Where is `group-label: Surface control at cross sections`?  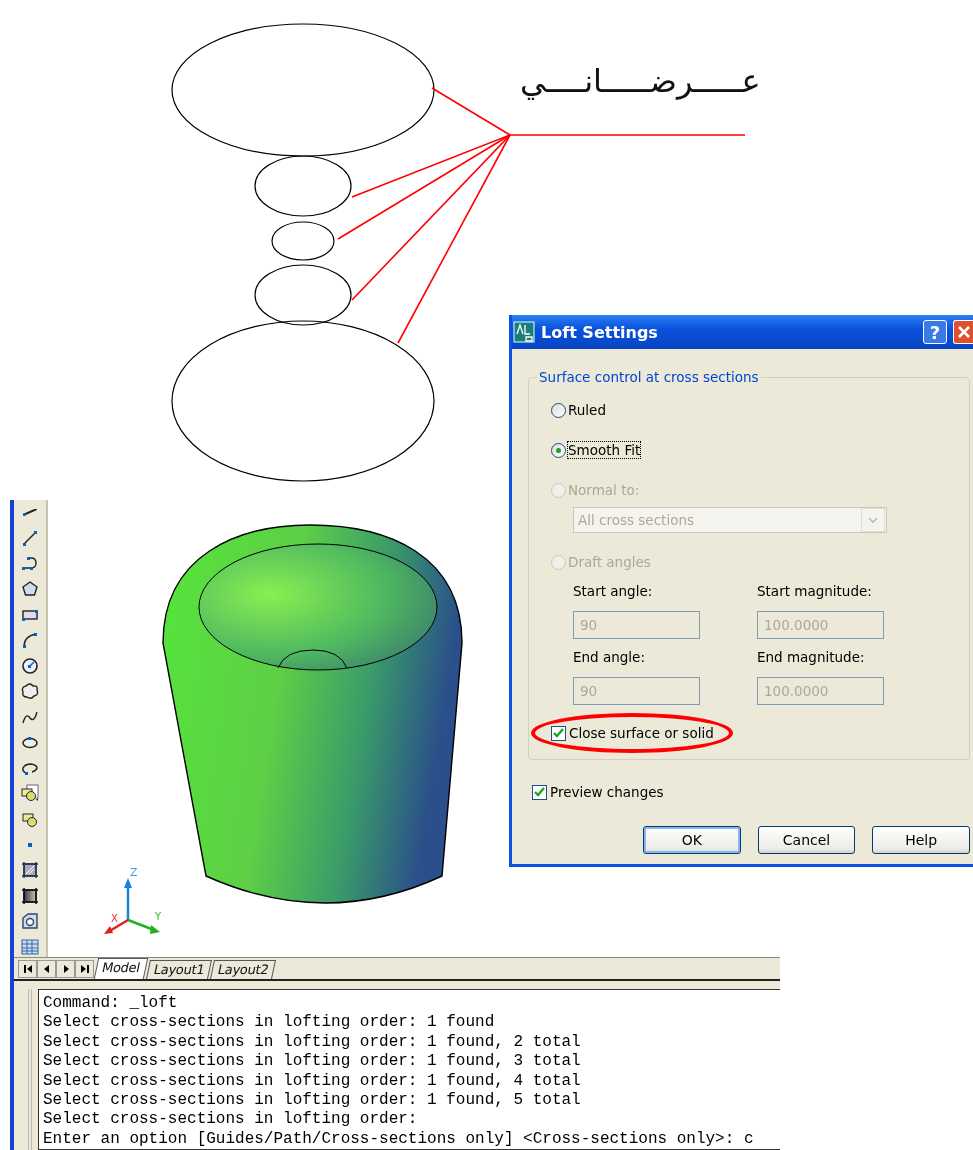 group-label: Surface control at cross sections is located at coordinates (649, 377).